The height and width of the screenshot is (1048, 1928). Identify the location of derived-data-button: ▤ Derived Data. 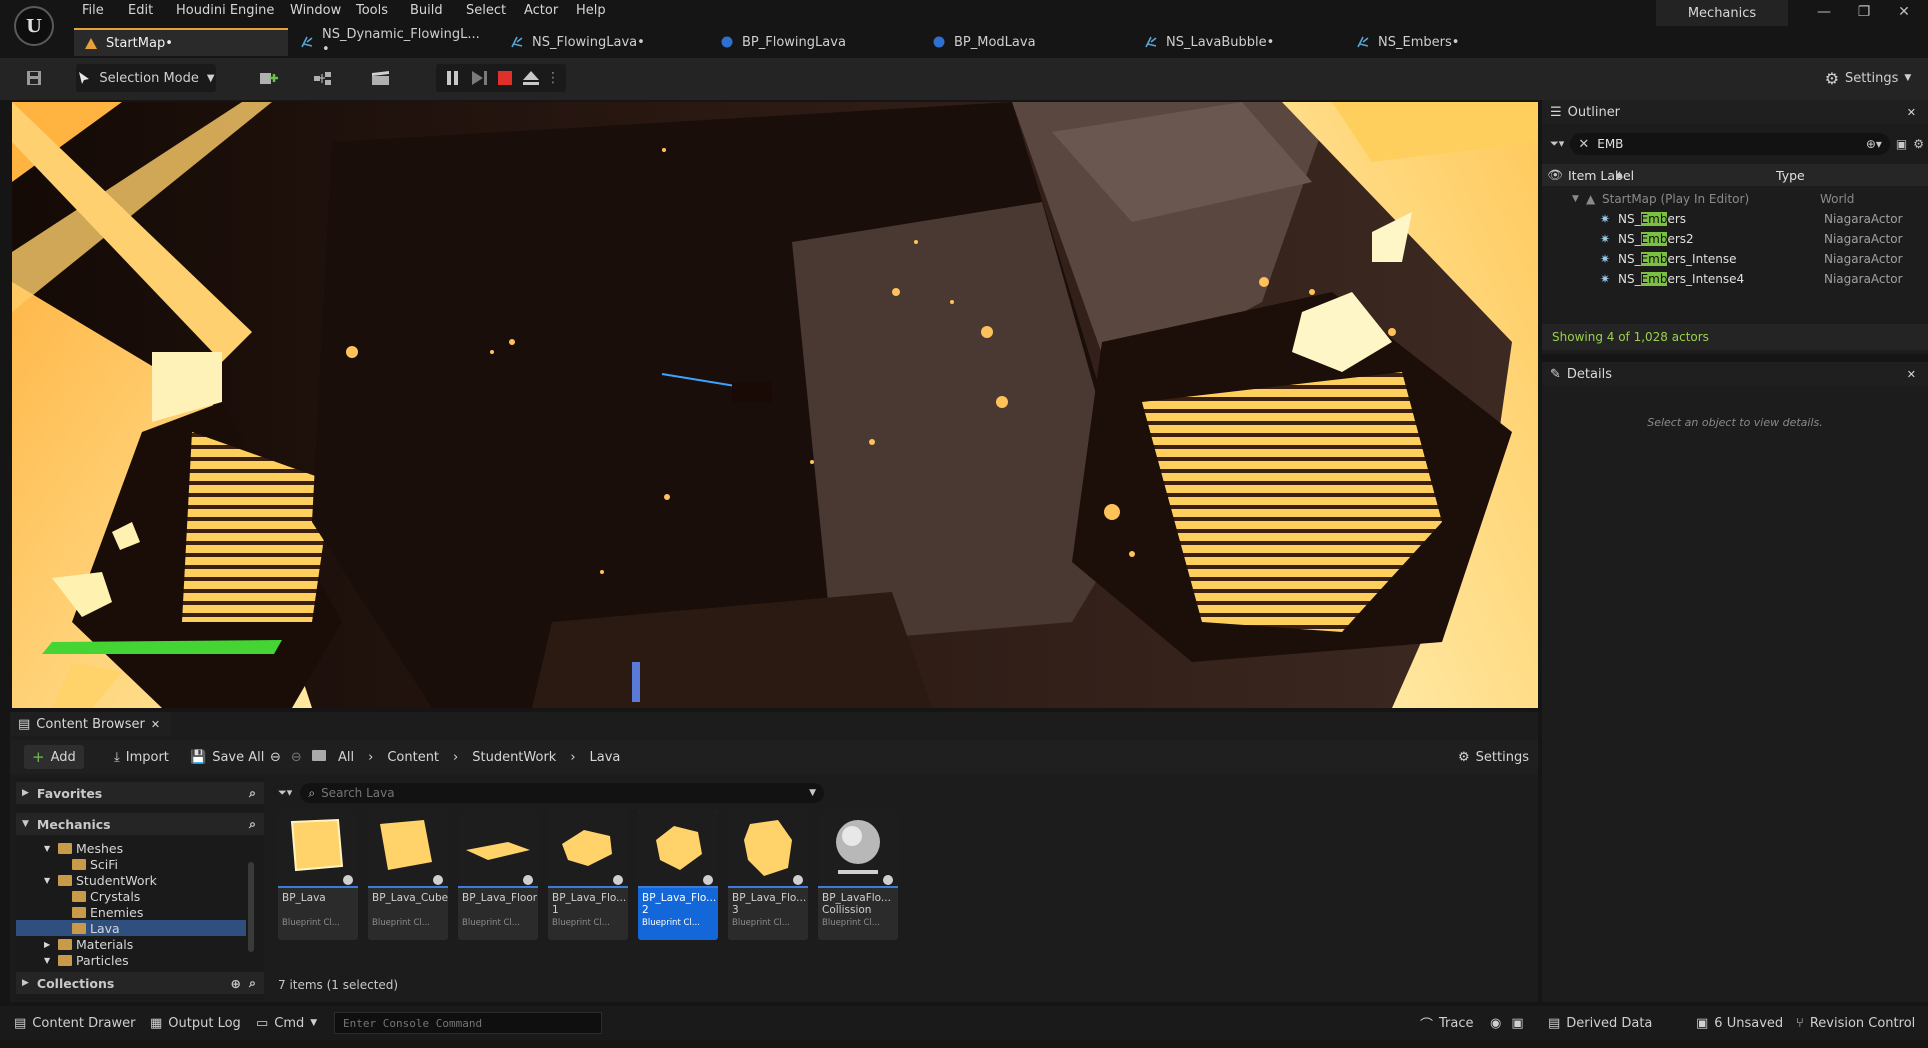
(1600, 1023).